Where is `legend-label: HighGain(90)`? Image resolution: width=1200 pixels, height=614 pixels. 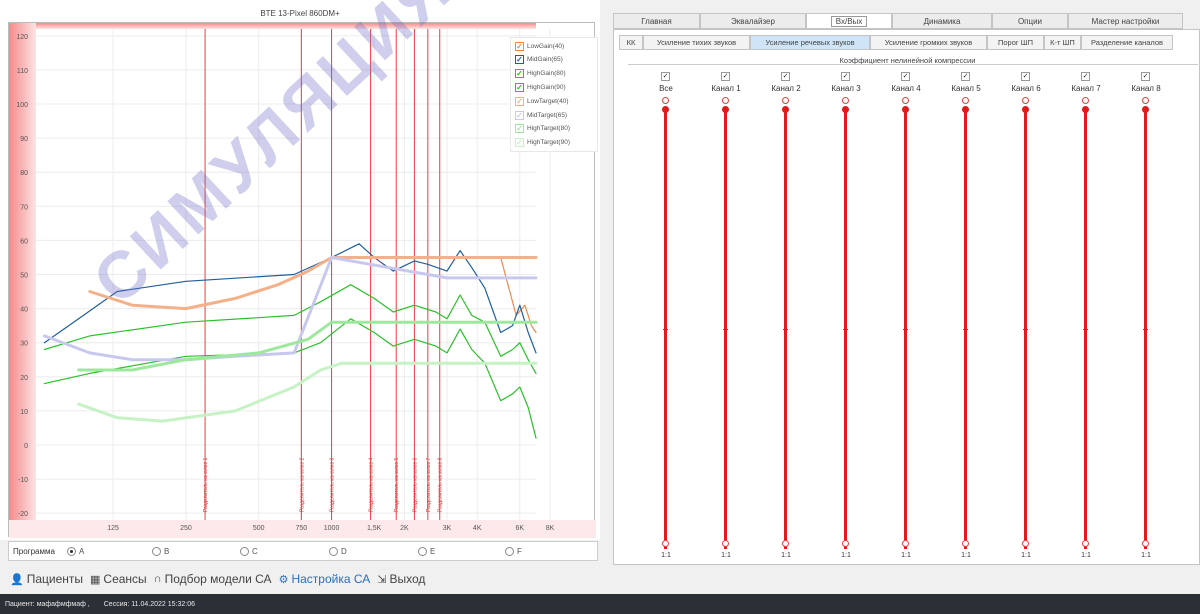
legend-label: HighGain(90) is located at coordinates (546, 87).